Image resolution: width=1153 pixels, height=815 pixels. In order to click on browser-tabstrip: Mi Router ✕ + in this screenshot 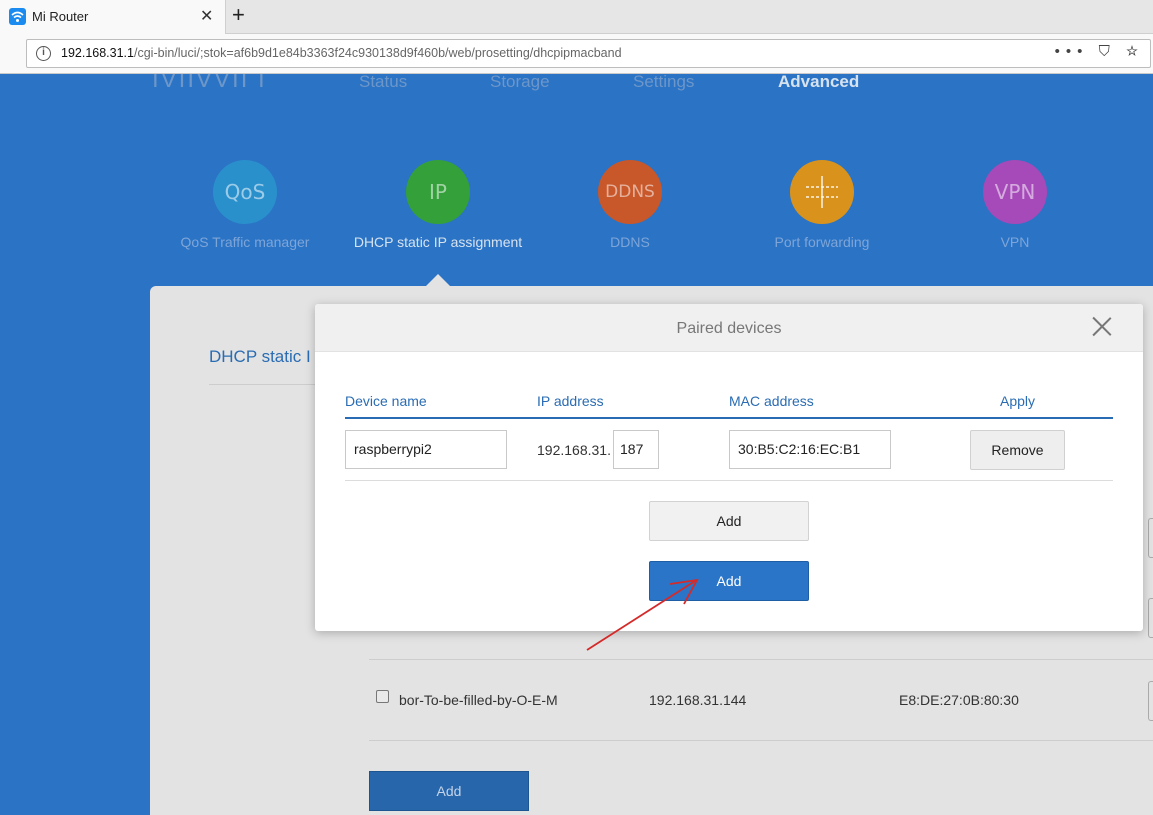, I will do `click(576, 17)`.